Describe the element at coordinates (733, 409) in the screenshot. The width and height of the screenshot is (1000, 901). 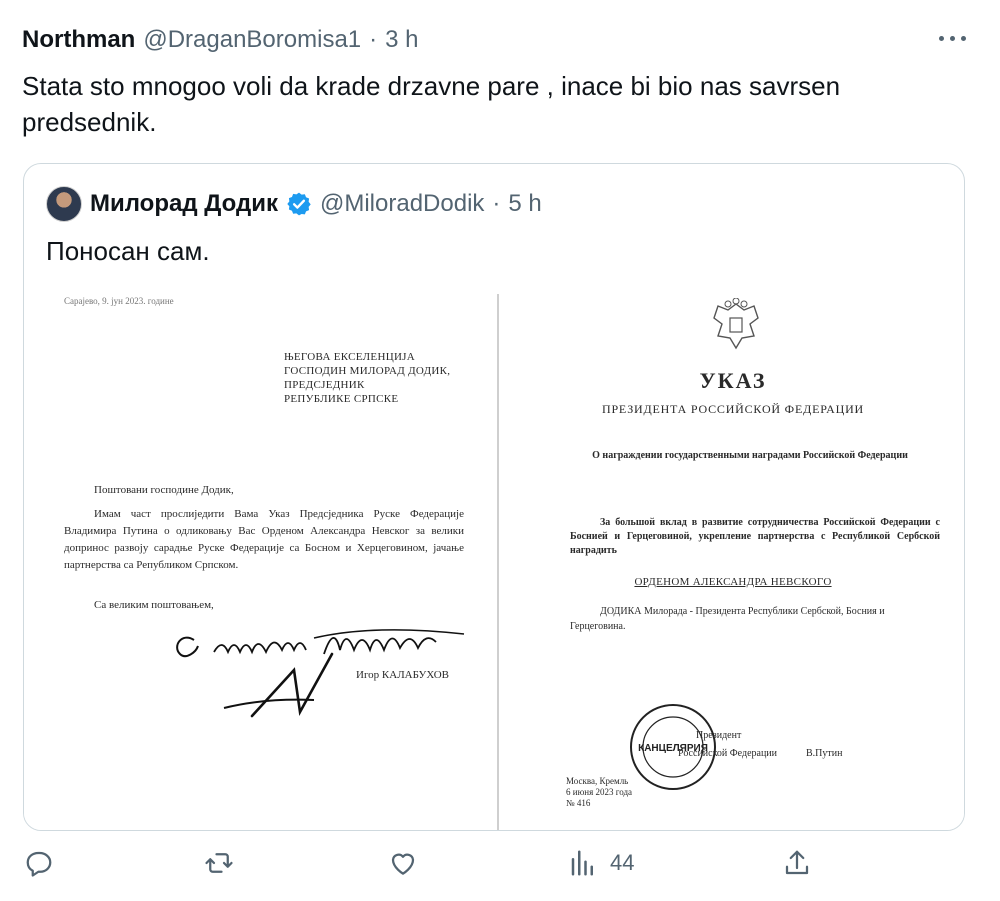
I see `decree-subtitle: ПРЕЗИДЕНТА РОССИЙСКОЙ ФЕДЕРАЦИИ` at that location.